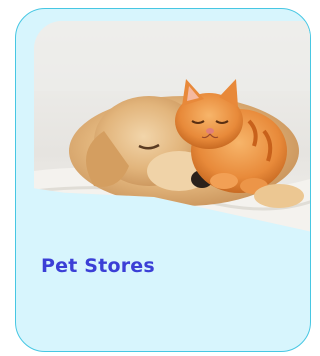 The image size is (320, 356). Describe the element at coordinates (98, 266) in the screenshot. I see `card-title: Pet Stores` at that location.